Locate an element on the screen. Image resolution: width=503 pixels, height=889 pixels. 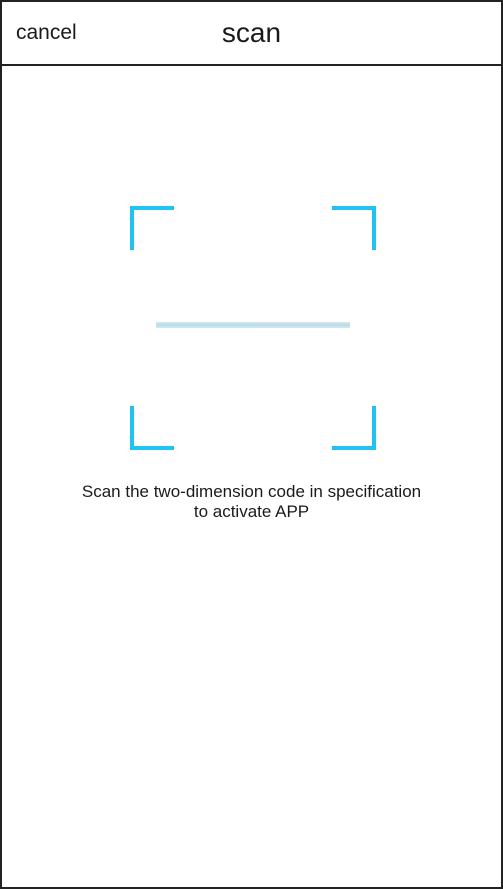
viewfinder-corner-top-right is located at coordinates (354, 228).